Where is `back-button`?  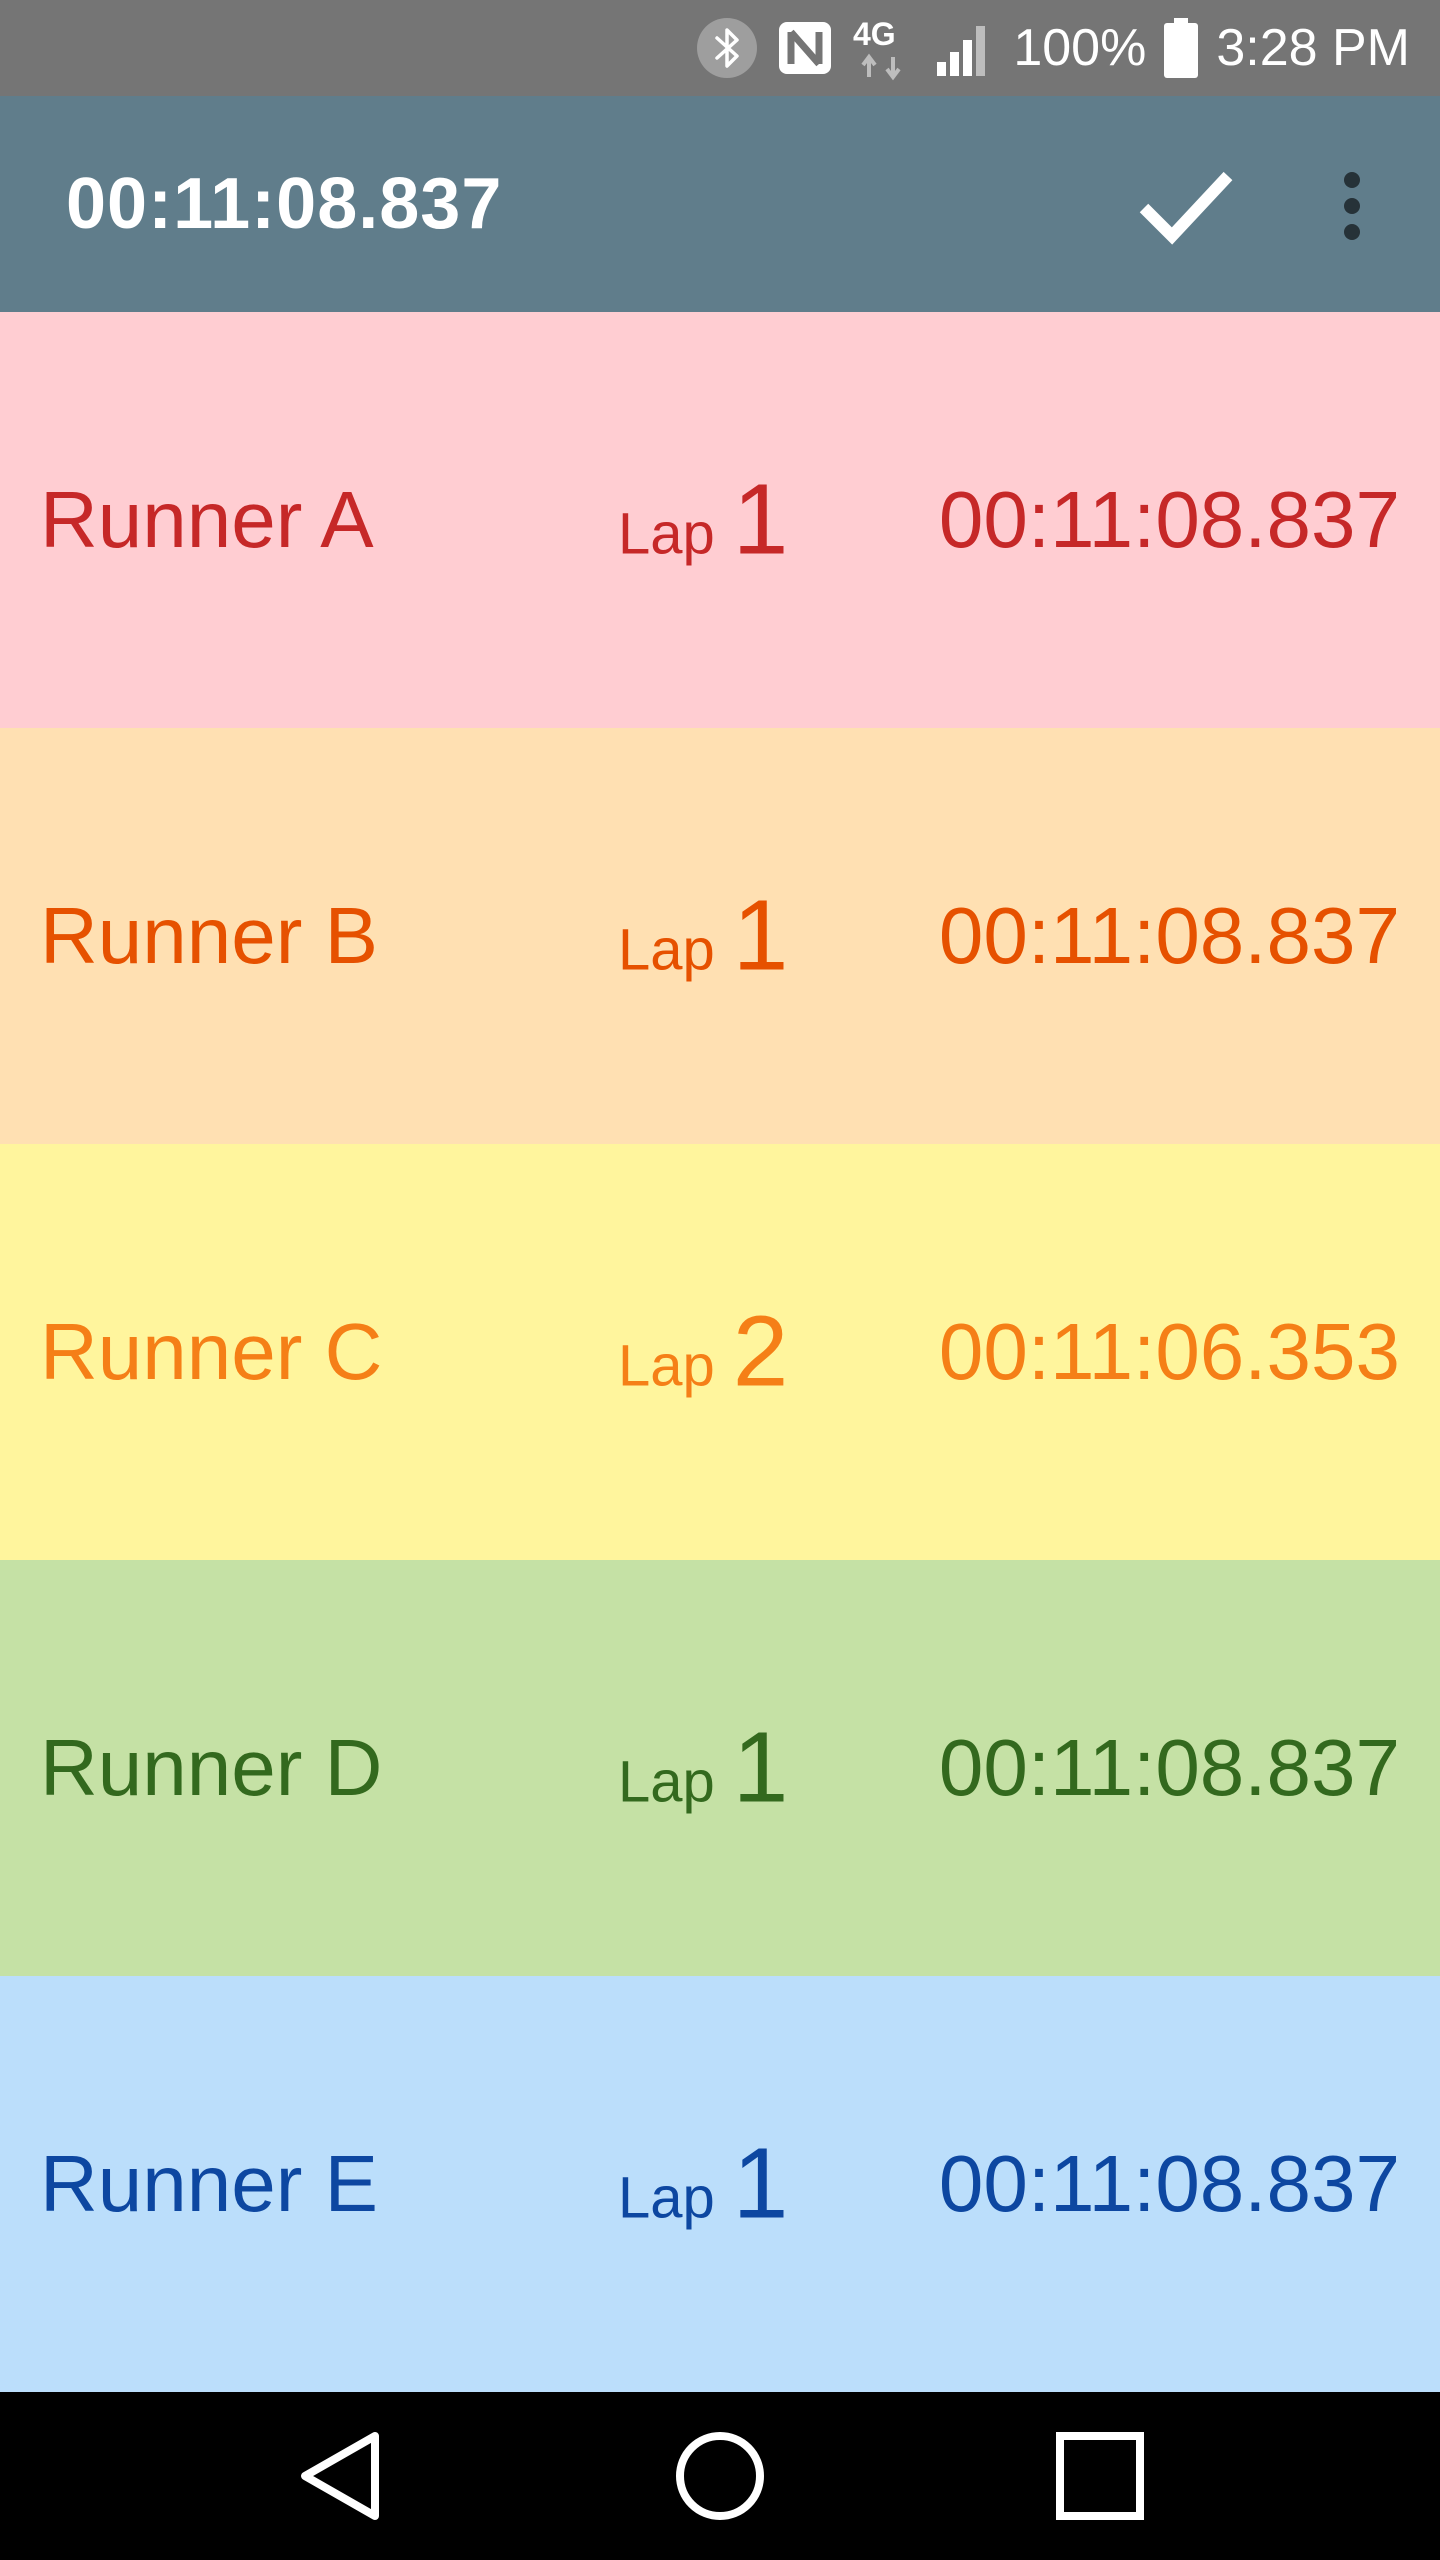
back-button is located at coordinates (340, 2476).